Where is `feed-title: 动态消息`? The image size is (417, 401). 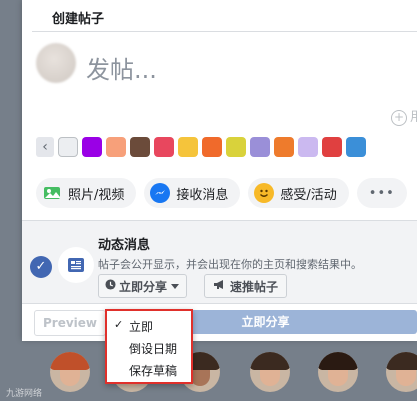
feed-title: 动态消息 is located at coordinates (124, 245).